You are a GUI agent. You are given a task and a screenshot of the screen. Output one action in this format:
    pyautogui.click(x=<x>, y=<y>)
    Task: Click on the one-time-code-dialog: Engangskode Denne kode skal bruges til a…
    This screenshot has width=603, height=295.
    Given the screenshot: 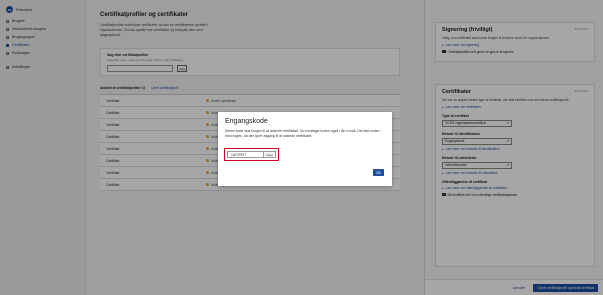 What is the action you would take?
    pyautogui.click(x=305, y=149)
    